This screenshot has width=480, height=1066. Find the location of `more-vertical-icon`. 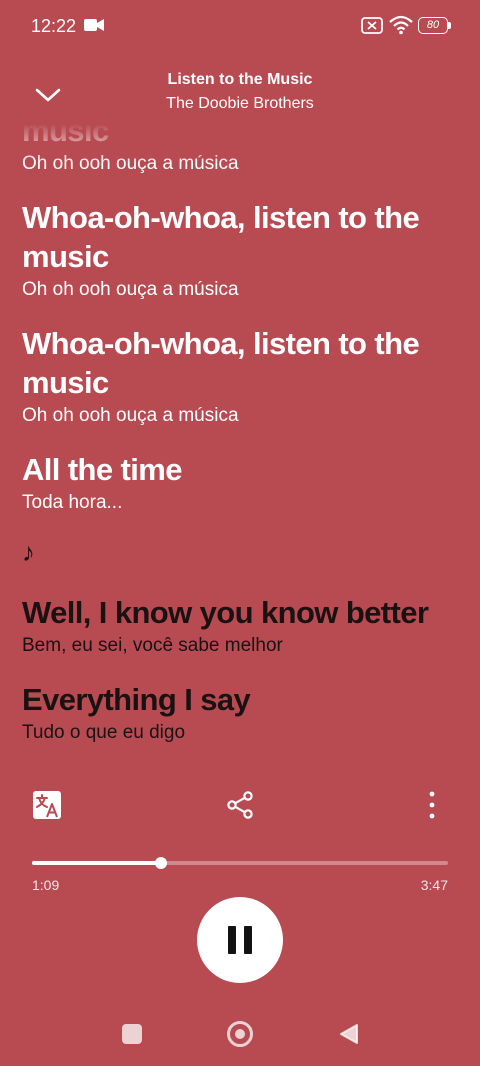

more-vertical-icon is located at coordinates (432, 805).